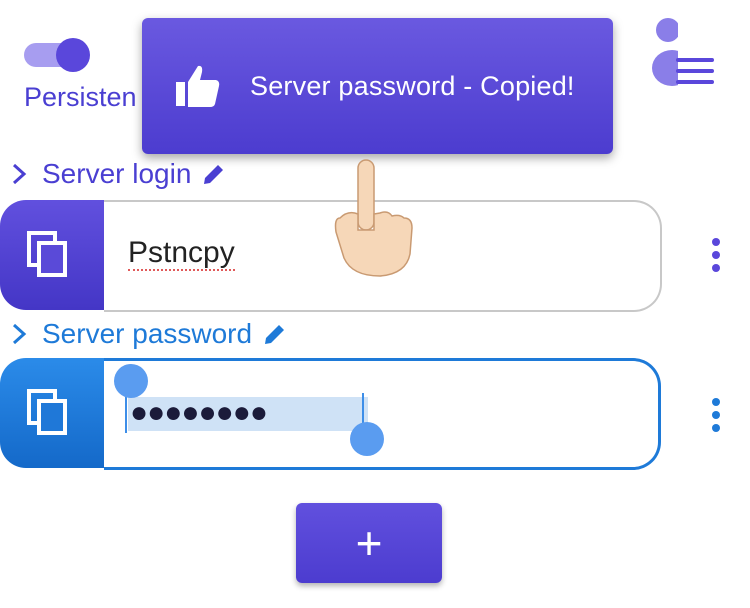 Image resolution: width=750 pixels, height=608 pixels. Describe the element at coordinates (412, 85) in the screenshot. I see `toast-message: Server password - Copied!` at that location.